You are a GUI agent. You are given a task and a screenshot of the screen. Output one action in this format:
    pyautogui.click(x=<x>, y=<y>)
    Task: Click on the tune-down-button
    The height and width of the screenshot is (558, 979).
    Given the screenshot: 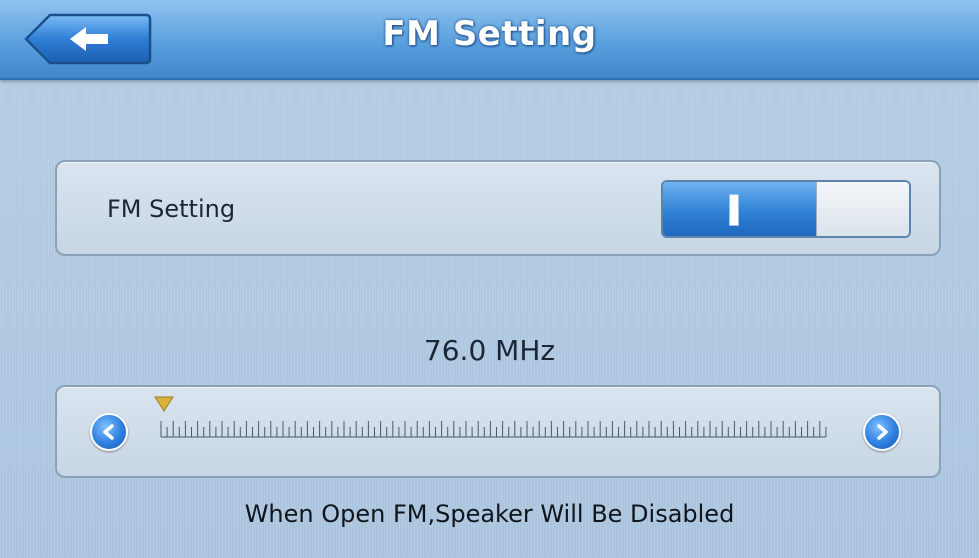 What is the action you would take?
    pyautogui.click(x=109, y=432)
    